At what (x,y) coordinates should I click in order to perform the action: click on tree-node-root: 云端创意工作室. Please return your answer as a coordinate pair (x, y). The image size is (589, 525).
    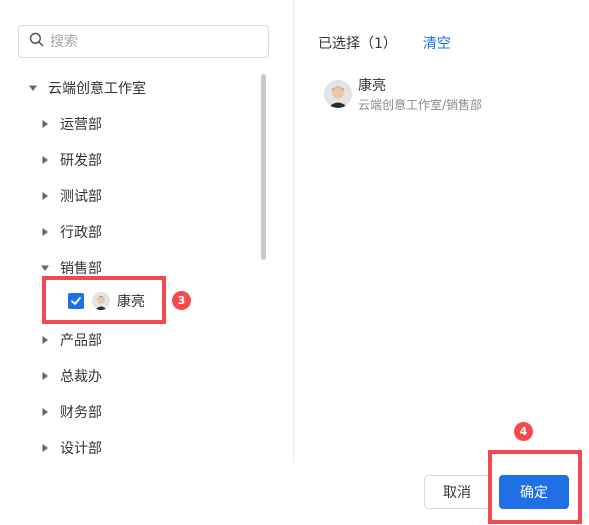
    Looking at the image, I should click on (86, 88).